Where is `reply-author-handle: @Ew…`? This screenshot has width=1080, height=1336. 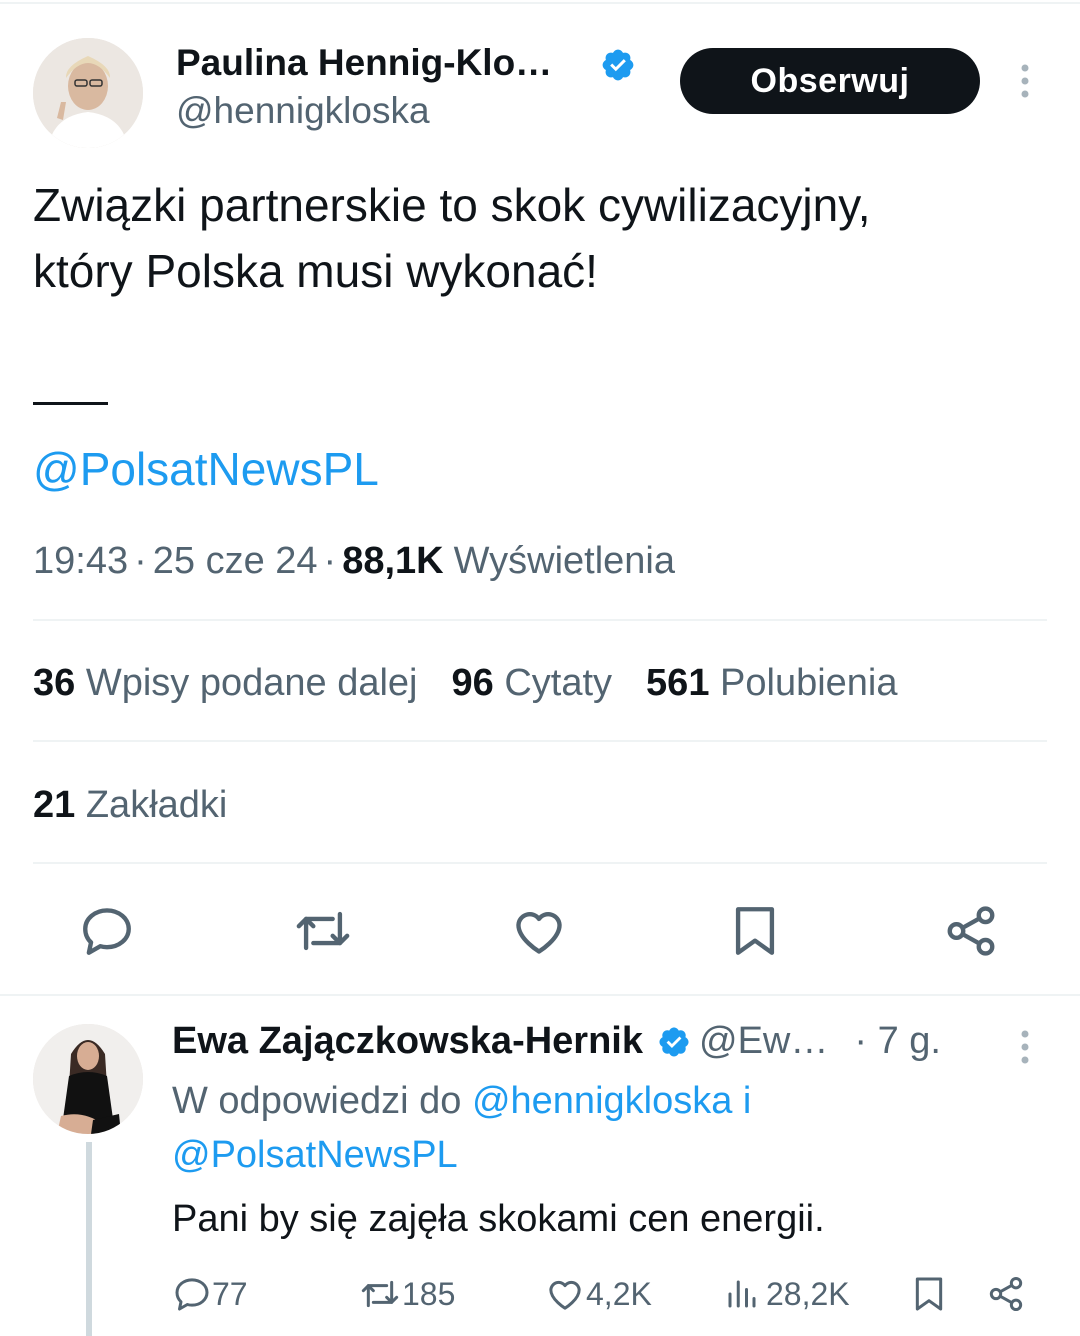 reply-author-handle: @Ew… is located at coordinates (763, 1041).